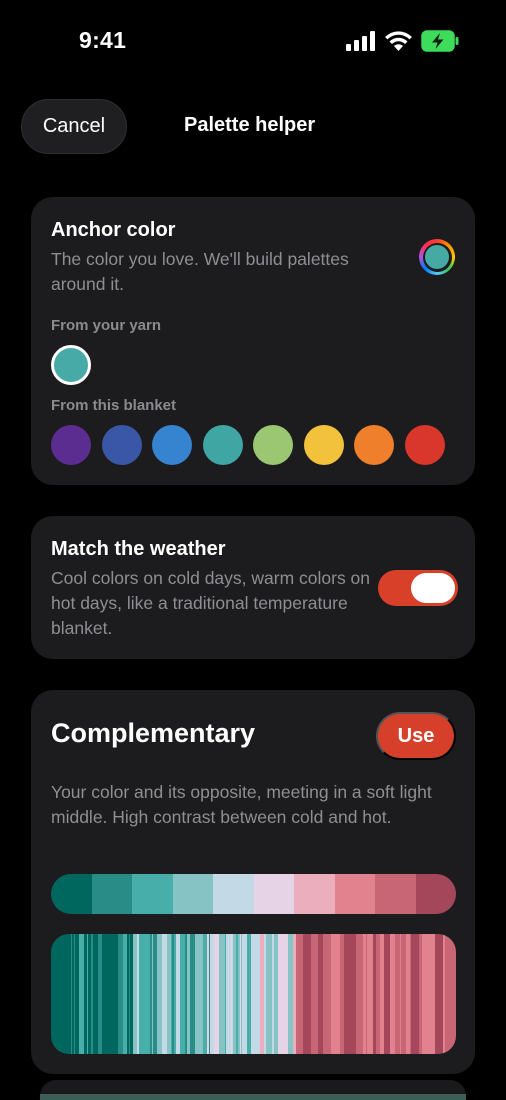 This screenshot has width=506, height=1100. I want to click on match-weather-toggle, so click(418, 588).